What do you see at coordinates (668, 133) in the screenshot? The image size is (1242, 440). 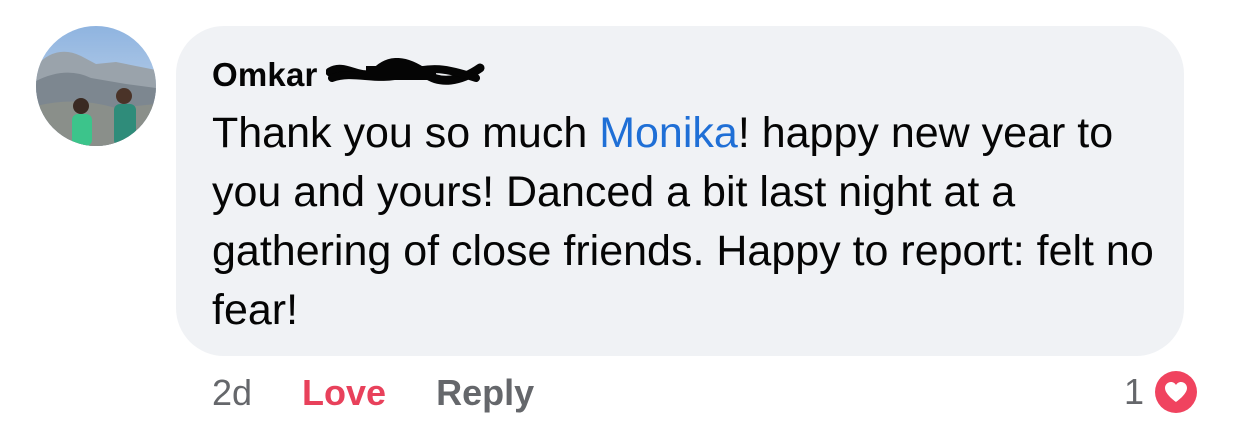 I see `mention-link: Monika` at bounding box center [668, 133].